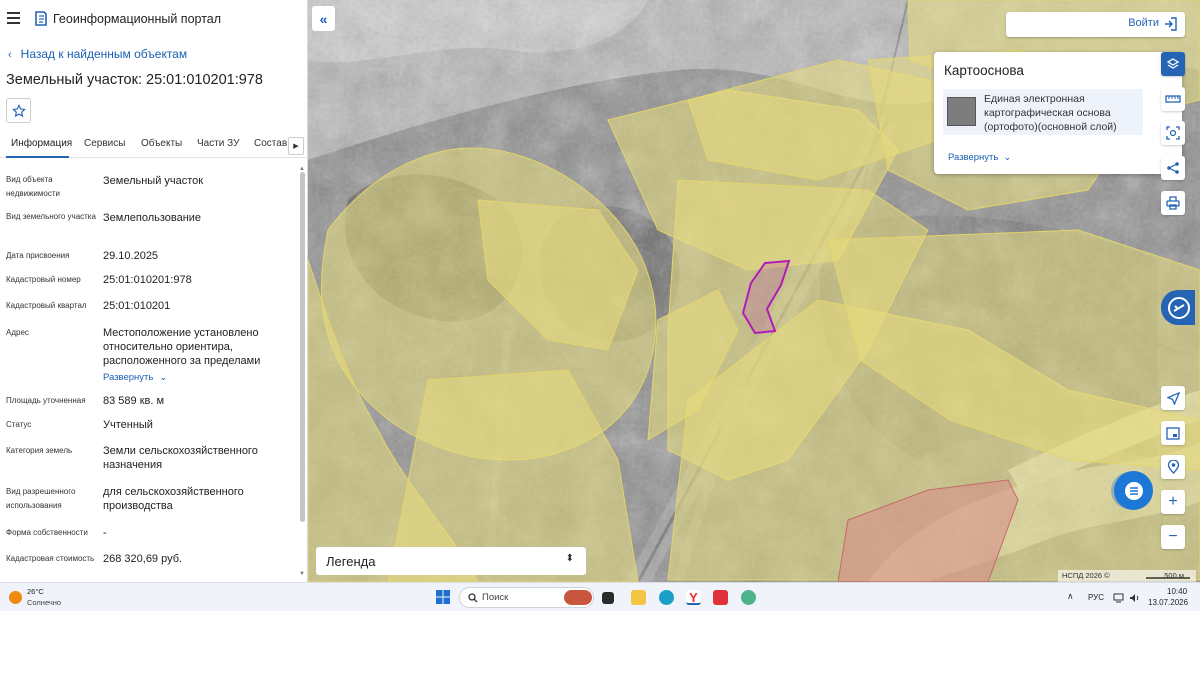 The width and height of the screenshot is (1200, 675). I want to click on zoom-out-button: −, so click(1173, 537).